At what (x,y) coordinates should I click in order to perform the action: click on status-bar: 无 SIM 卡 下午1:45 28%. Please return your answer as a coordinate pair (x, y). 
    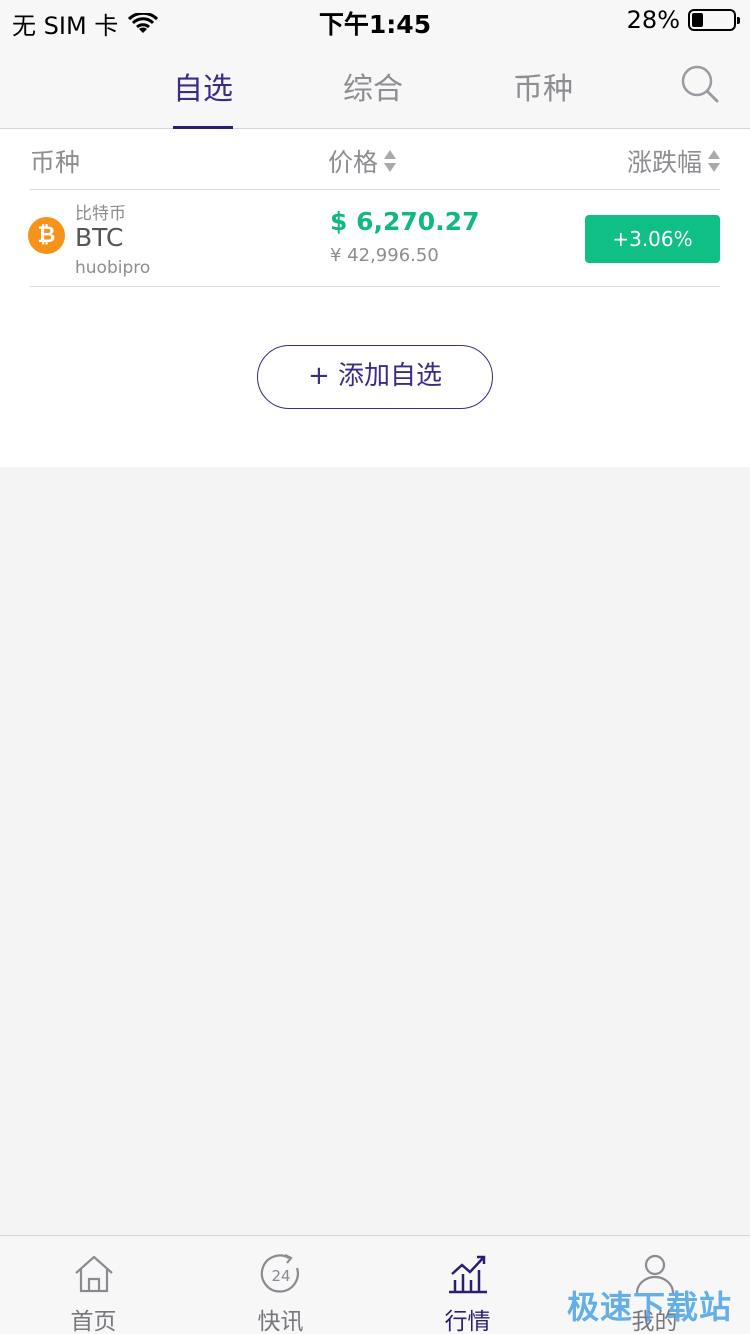
    Looking at the image, I should click on (375, 20).